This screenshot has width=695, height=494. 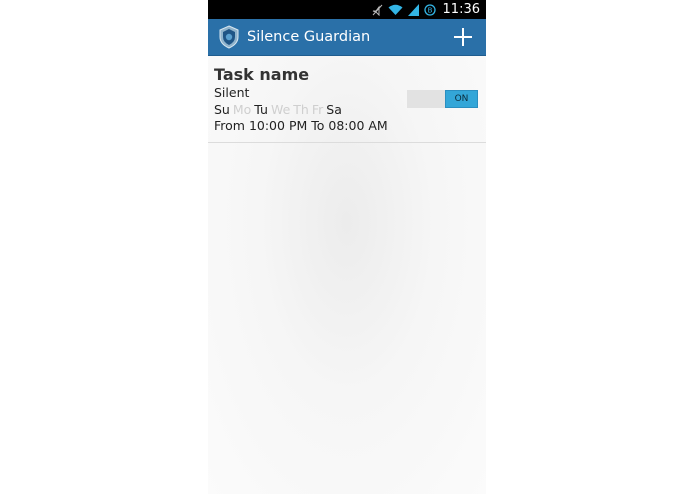 I want to click on task-name: Task name, so click(x=262, y=74).